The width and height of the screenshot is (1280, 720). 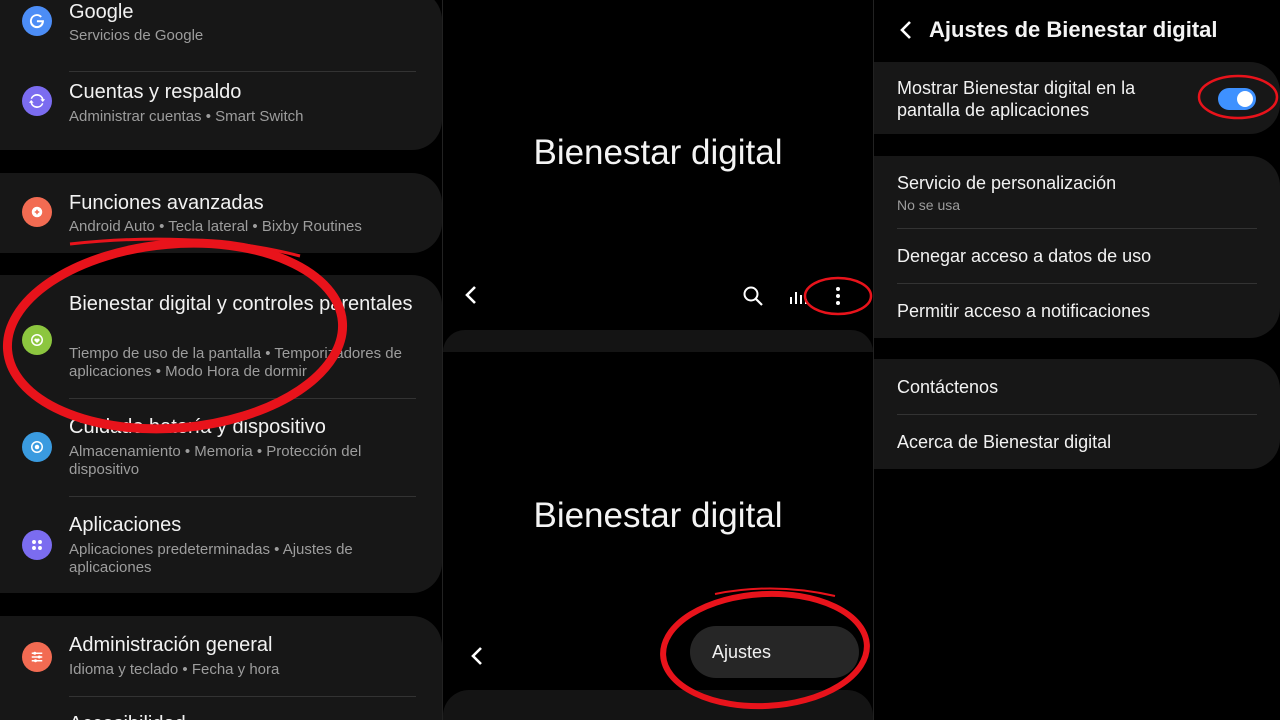 I want to click on settings-item-title: Administración general, so click(x=171, y=645).